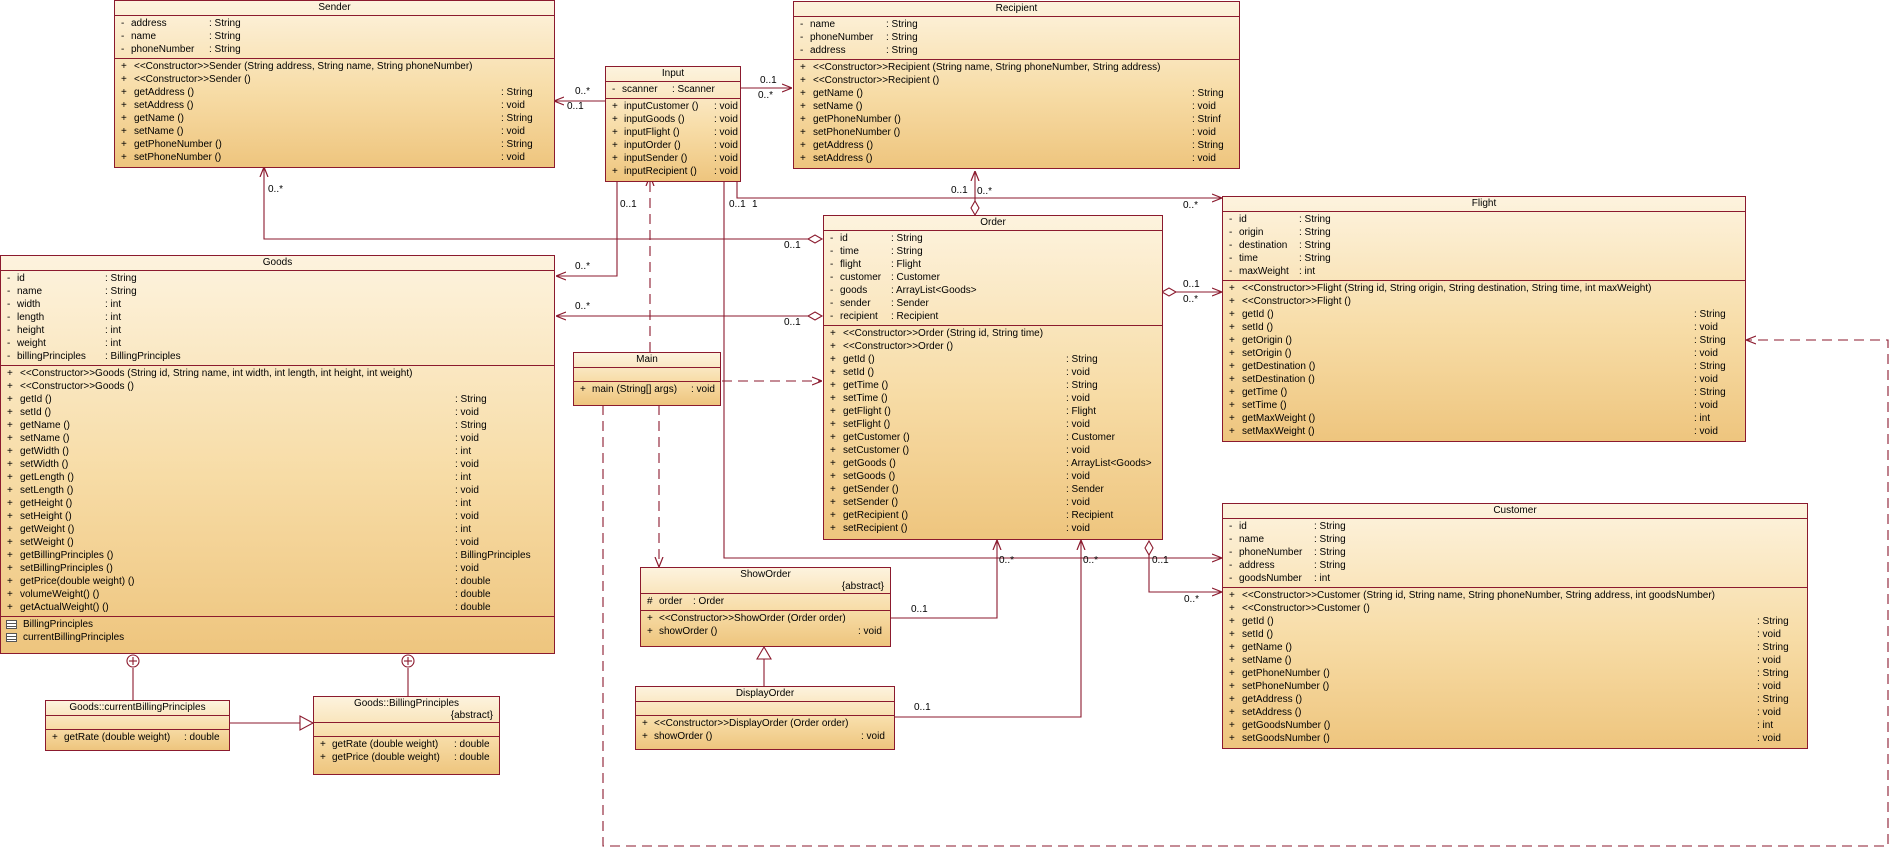 This screenshot has width=1894, height=849. What do you see at coordinates (307, 723) in the screenshot?
I see `generalization-arrow-billing` at bounding box center [307, 723].